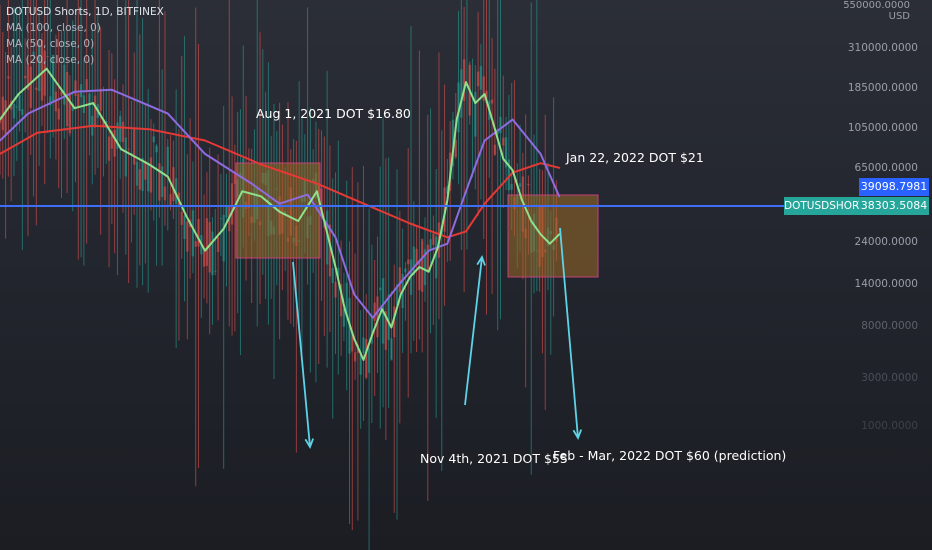 The height and width of the screenshot is (550, 932). I want to click on y-axis-tick-top: 550000.0000, so click(876, 5).